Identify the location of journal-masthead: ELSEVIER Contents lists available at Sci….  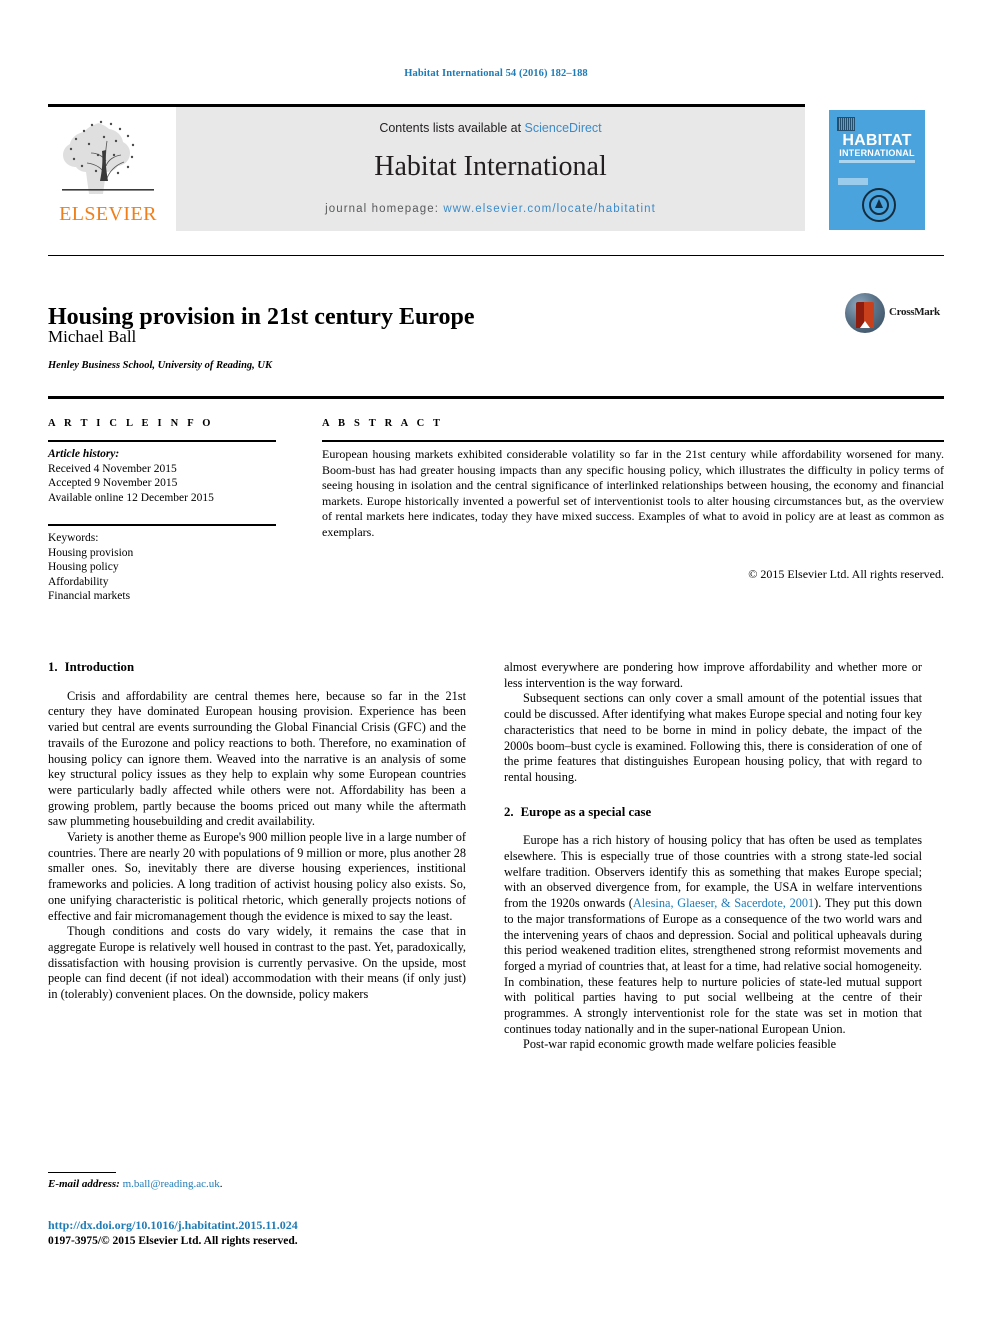
(426, 169).